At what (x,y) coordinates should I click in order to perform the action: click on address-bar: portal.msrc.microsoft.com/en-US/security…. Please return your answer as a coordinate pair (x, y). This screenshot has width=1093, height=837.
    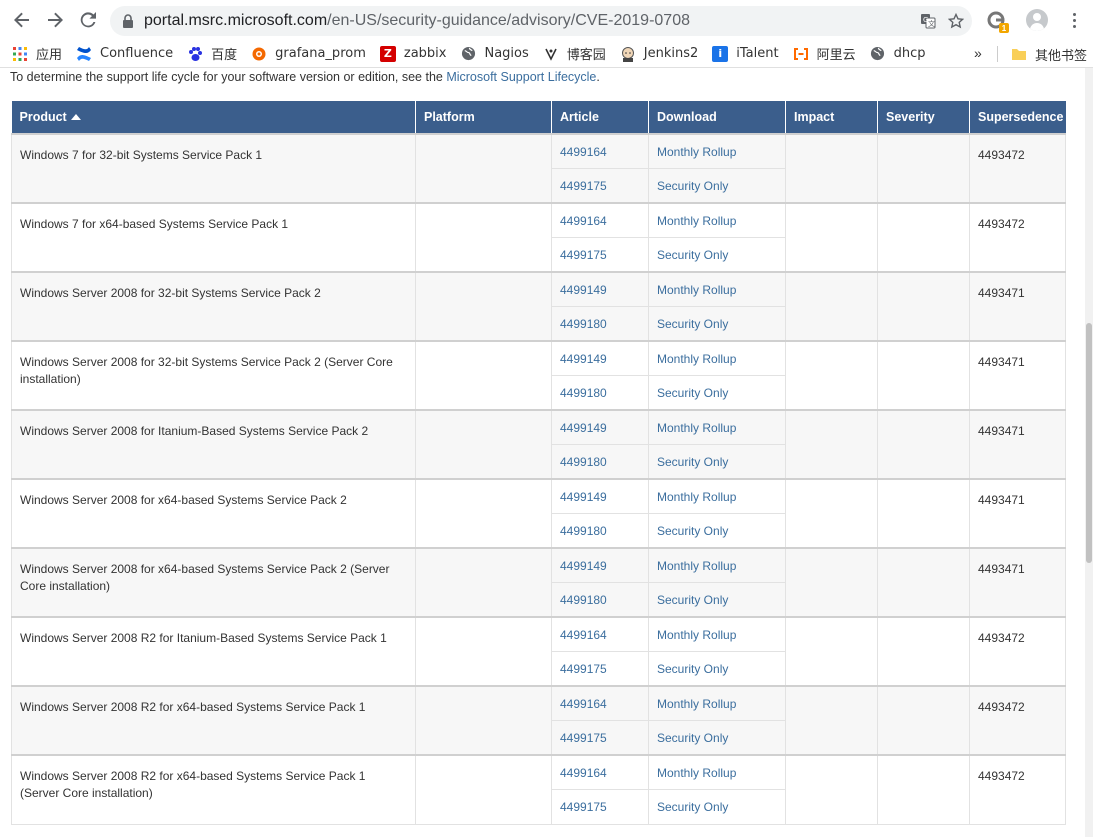
    Looking at the image, I should click on (541, 21).